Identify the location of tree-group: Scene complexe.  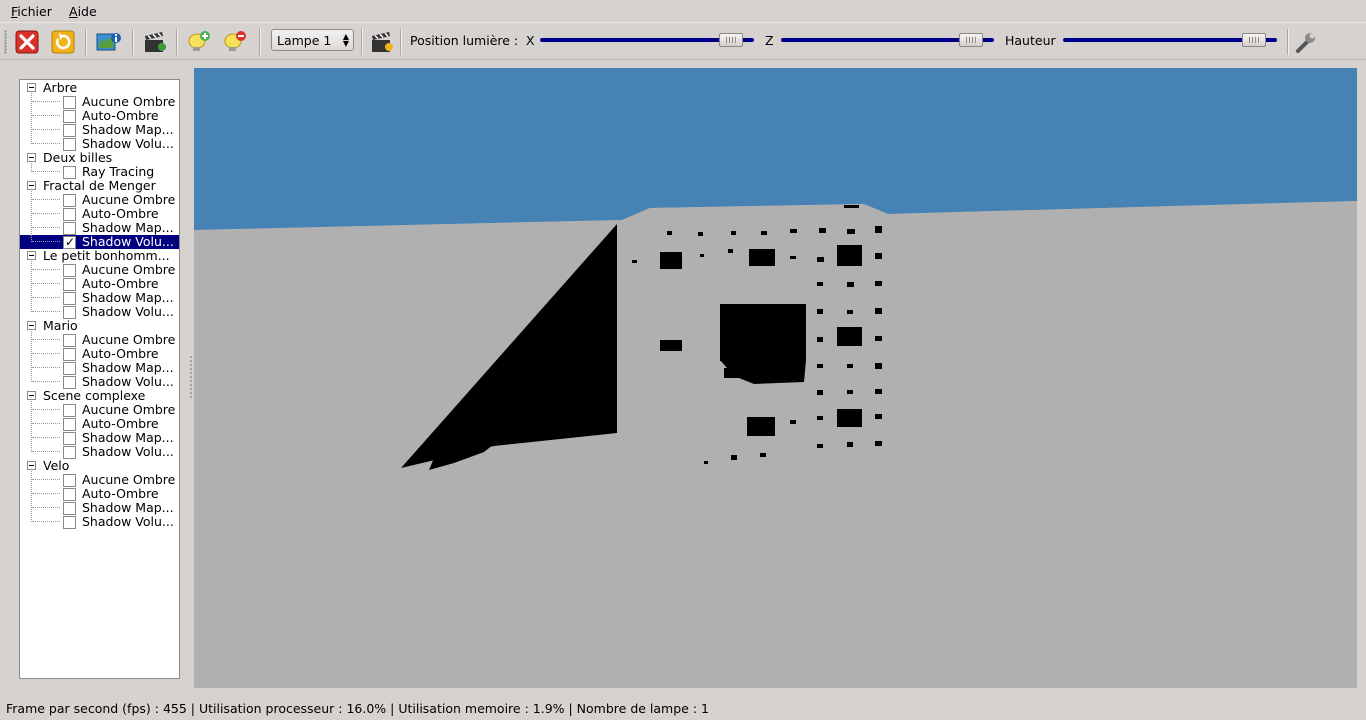
(99, 396).